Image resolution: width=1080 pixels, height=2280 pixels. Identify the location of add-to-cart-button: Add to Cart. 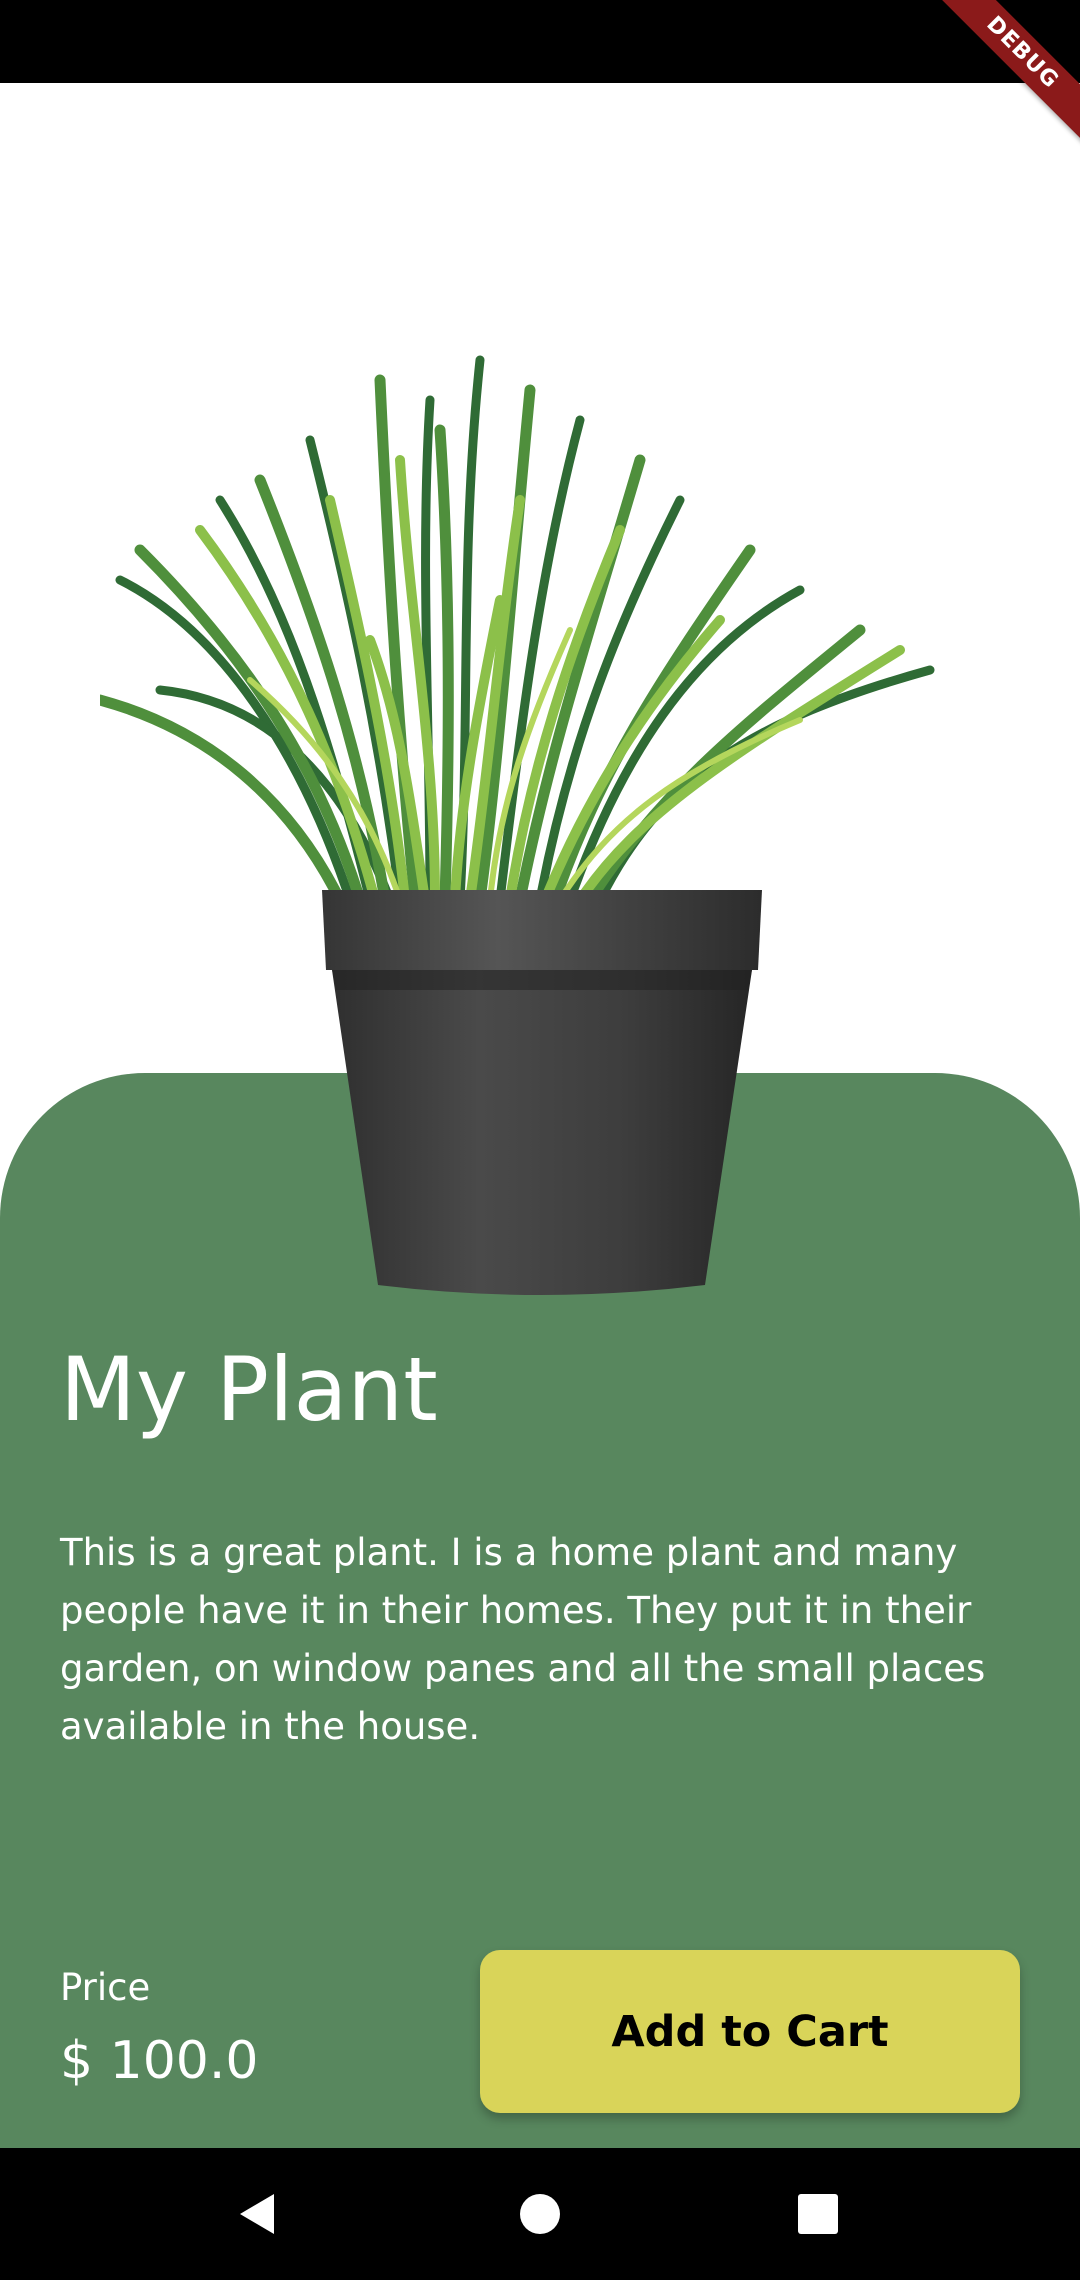
(750, 2031).